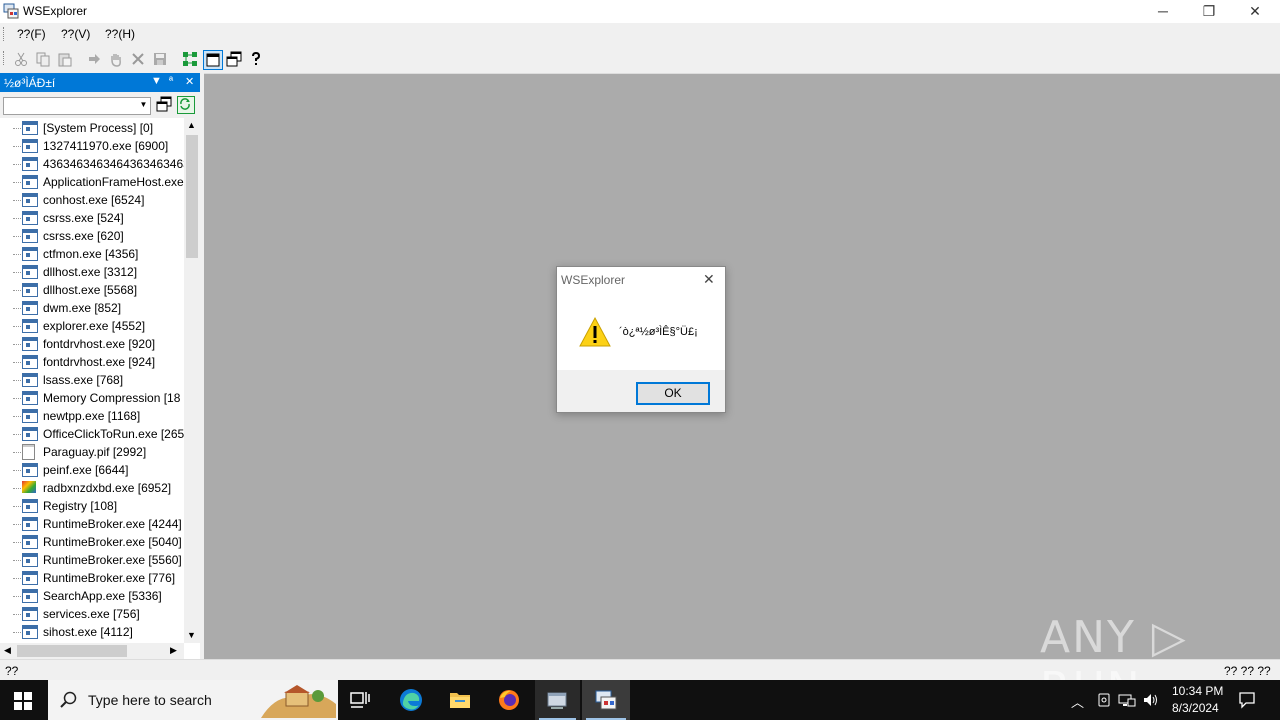 The height and width of the screenshot is (720, 1280). What do you see at coordinates (193, 700) in the screenshot?
I see `taskbar-search-box: Type here to search` at bounding box center [193, 700].